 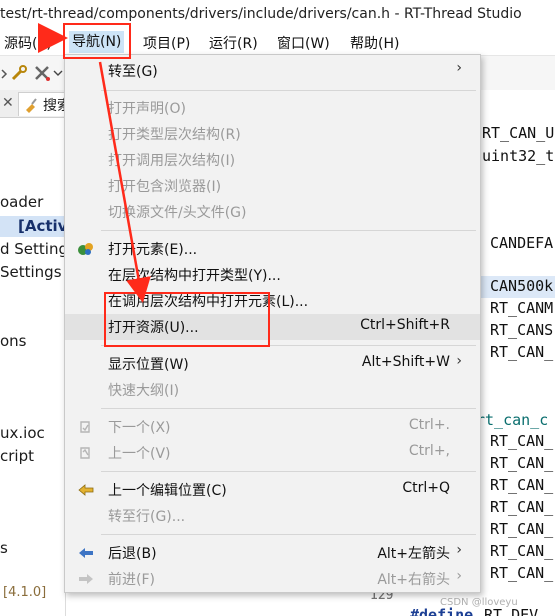 What do you see at coordinates (512, 420) in the screenshot?
I see `code-line: rt_can_c` at bounding box center [512, 420].